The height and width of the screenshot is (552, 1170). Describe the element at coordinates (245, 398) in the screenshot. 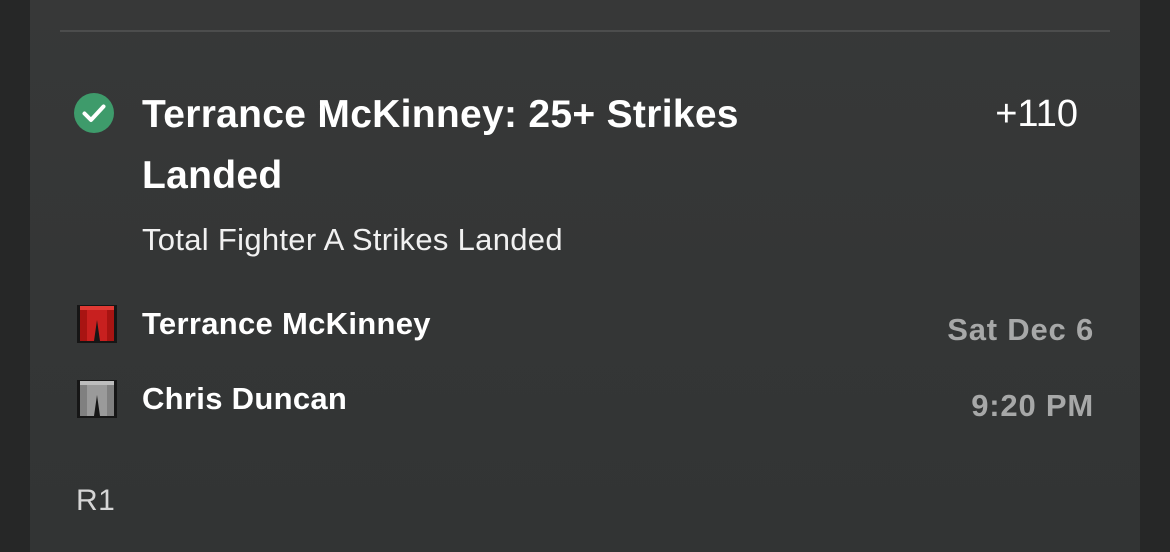

I see `fighter-name: Chris Duncan` at that location.